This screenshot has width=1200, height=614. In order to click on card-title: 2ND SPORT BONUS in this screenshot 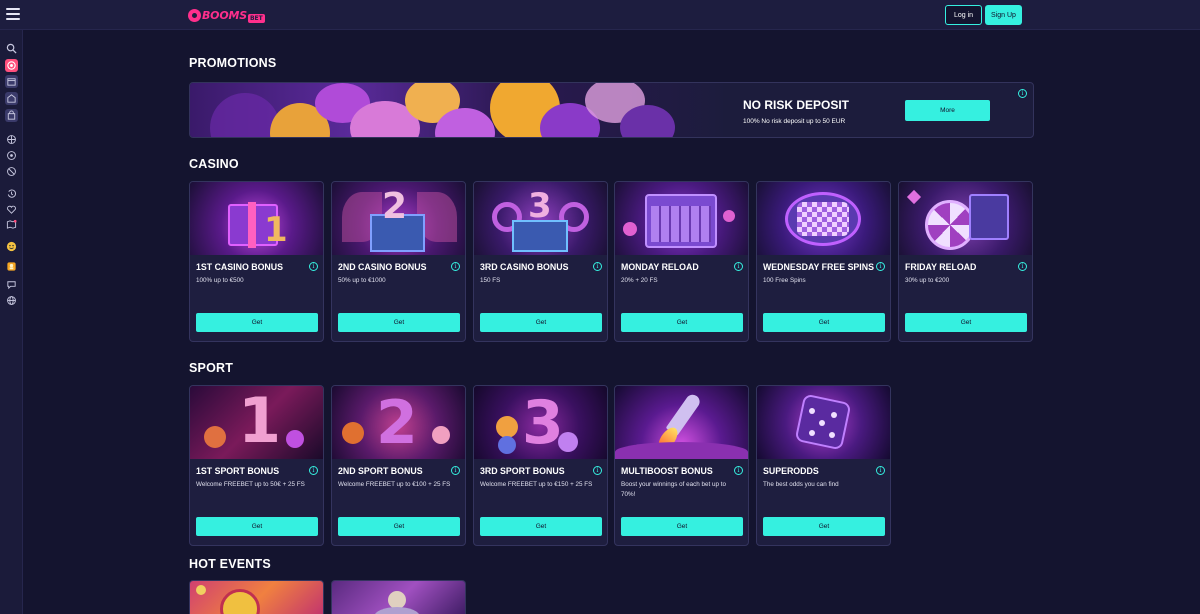, I will do `click(380, 471)`.